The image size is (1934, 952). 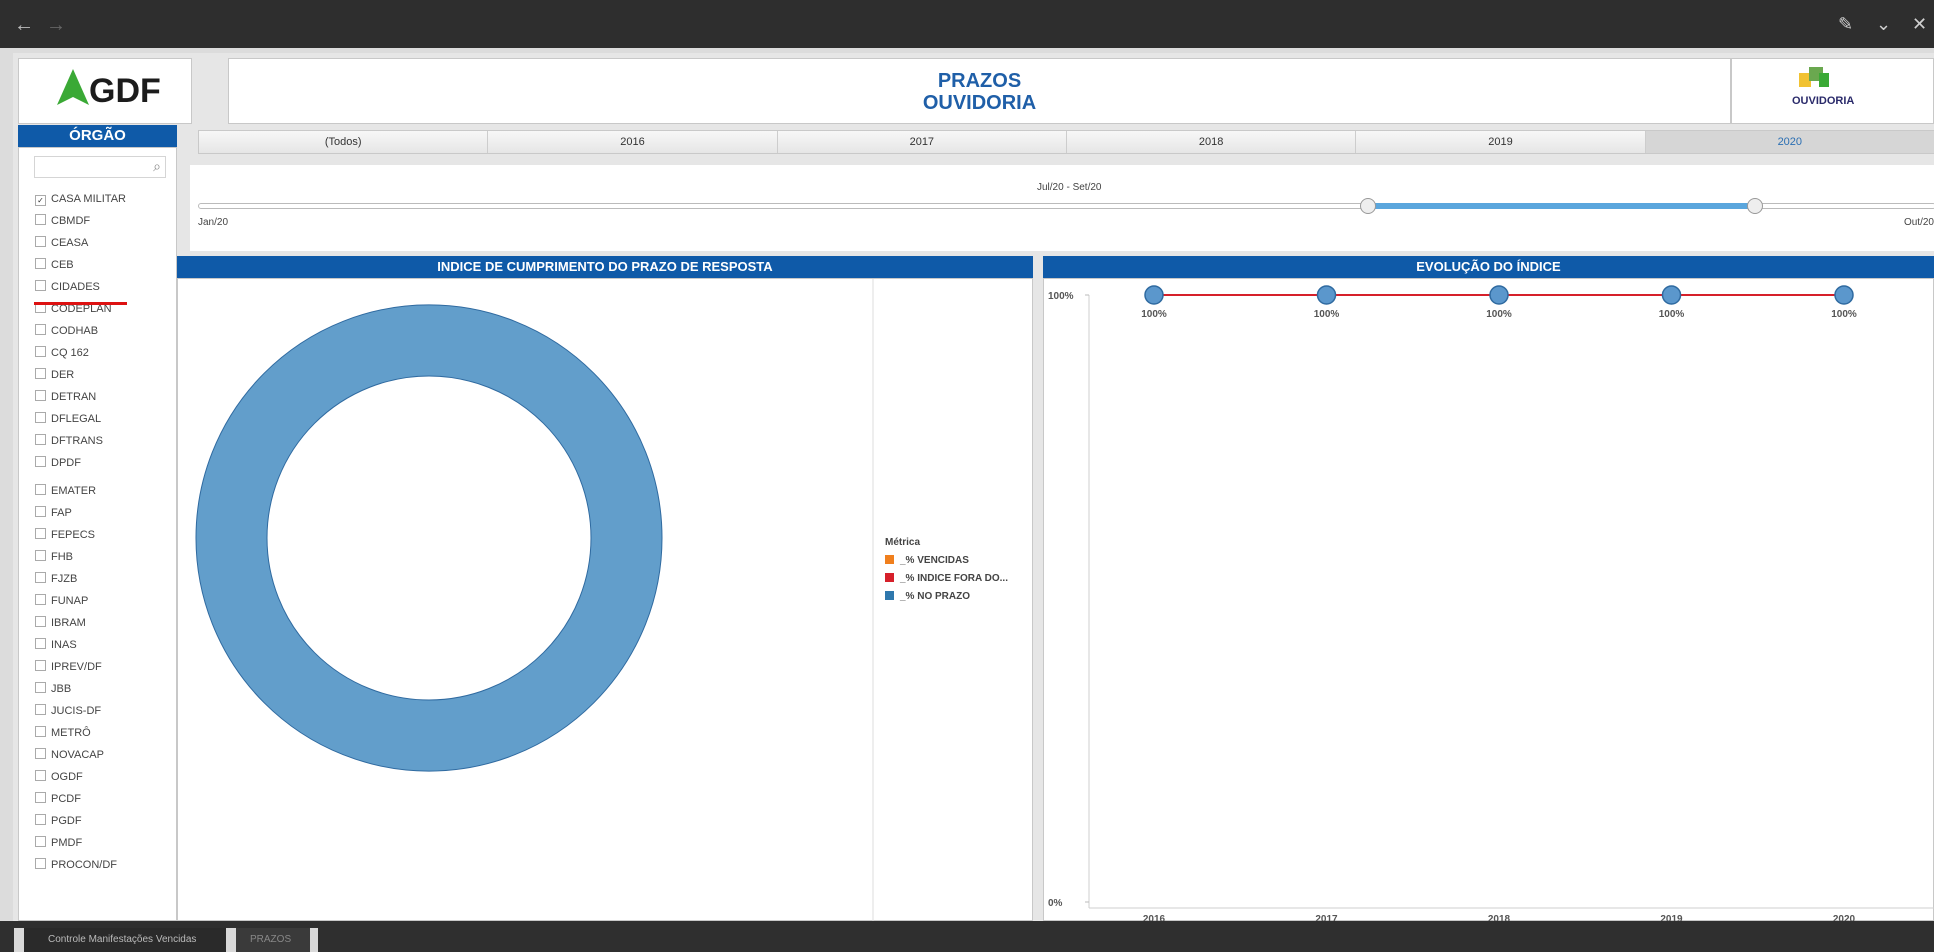 I want to click on slider-handle-start, so click(x=1368, y=206).